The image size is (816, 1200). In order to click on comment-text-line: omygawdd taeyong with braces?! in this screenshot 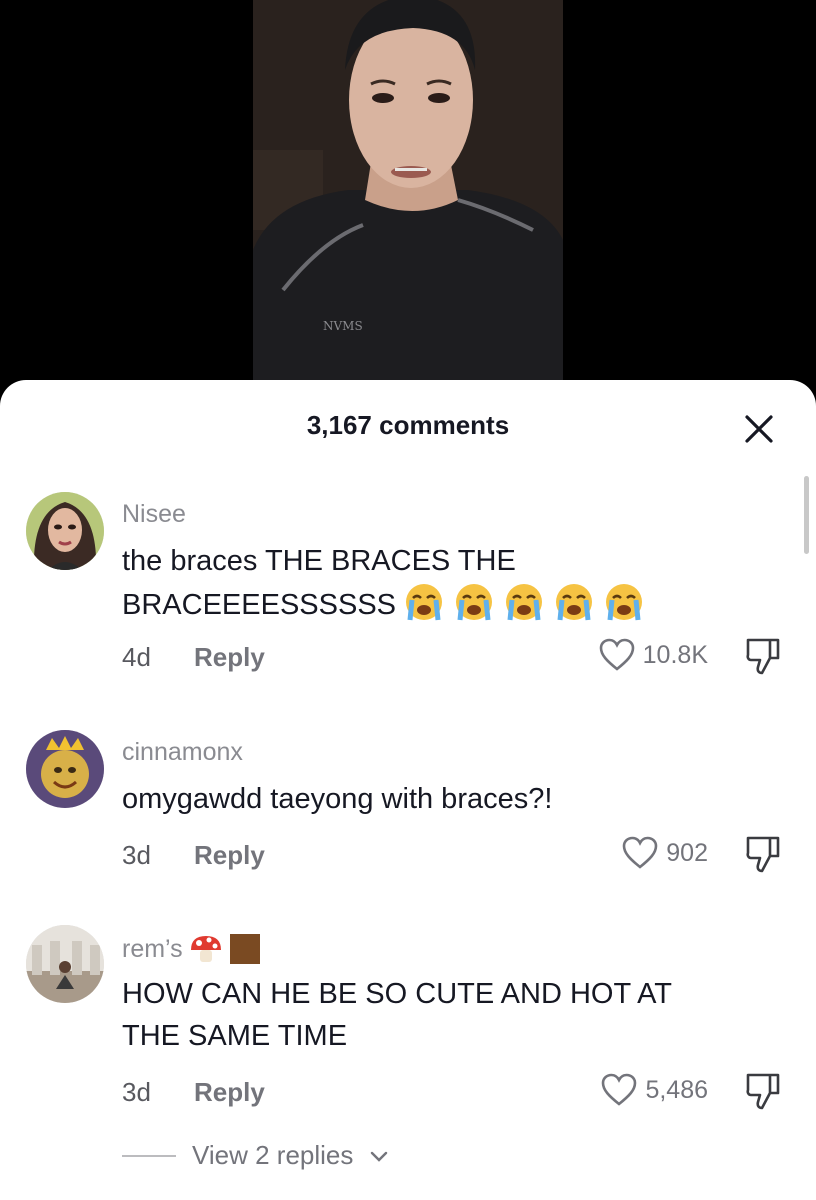, I will do `click(337, 799)`.